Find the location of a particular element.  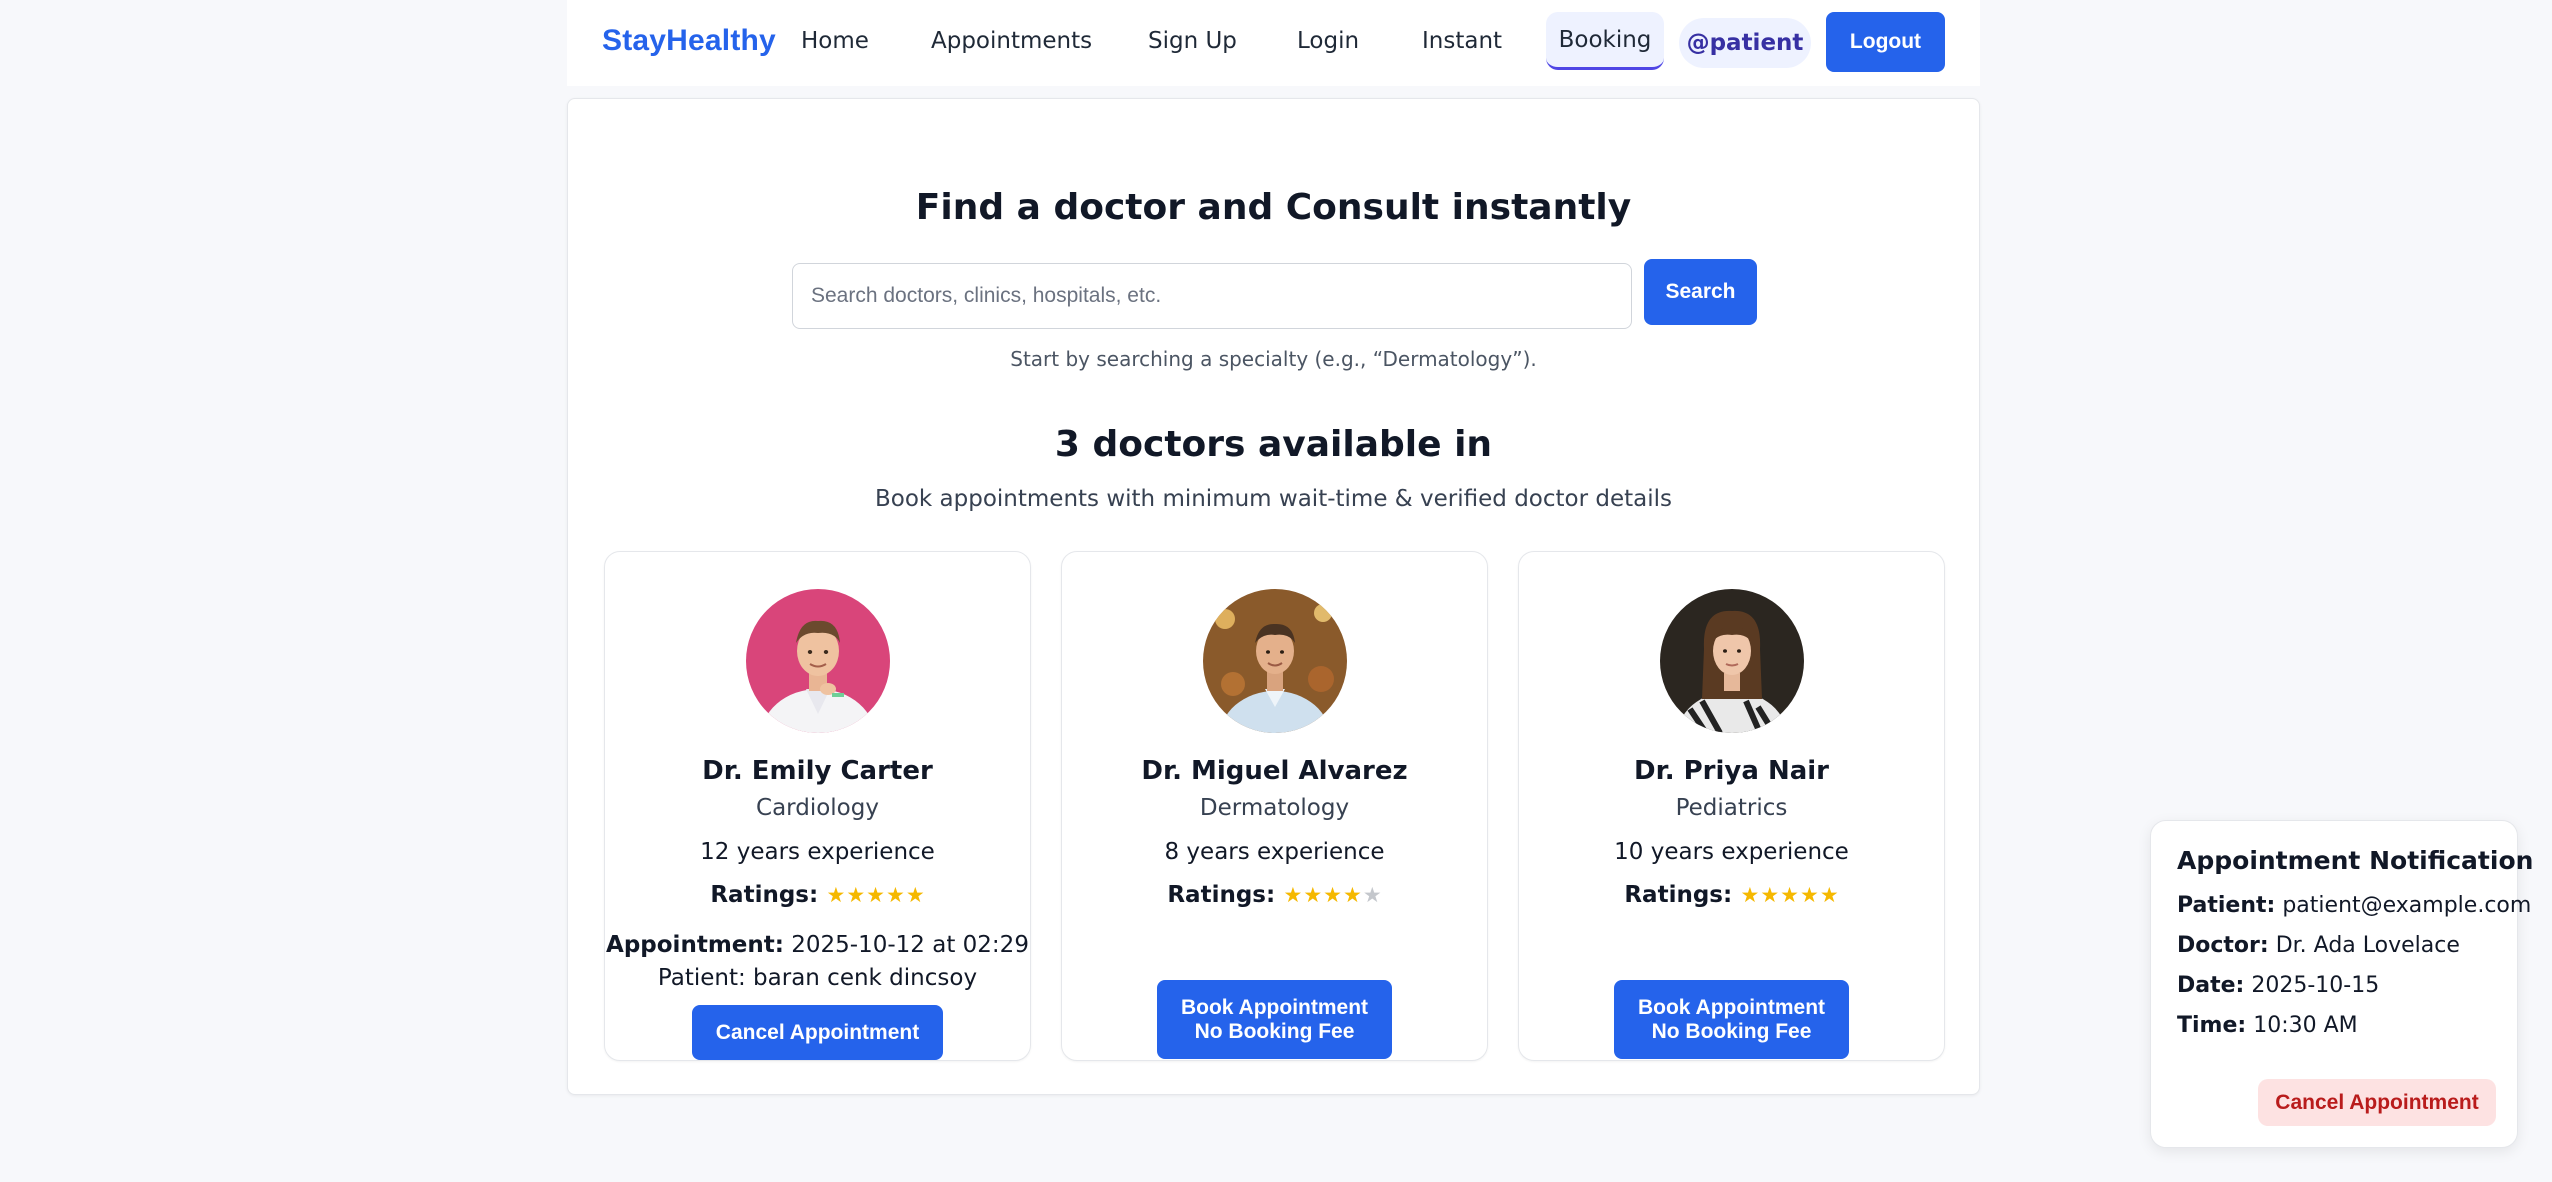

nav-instant: Instant is located at coordinates (1462, 41).